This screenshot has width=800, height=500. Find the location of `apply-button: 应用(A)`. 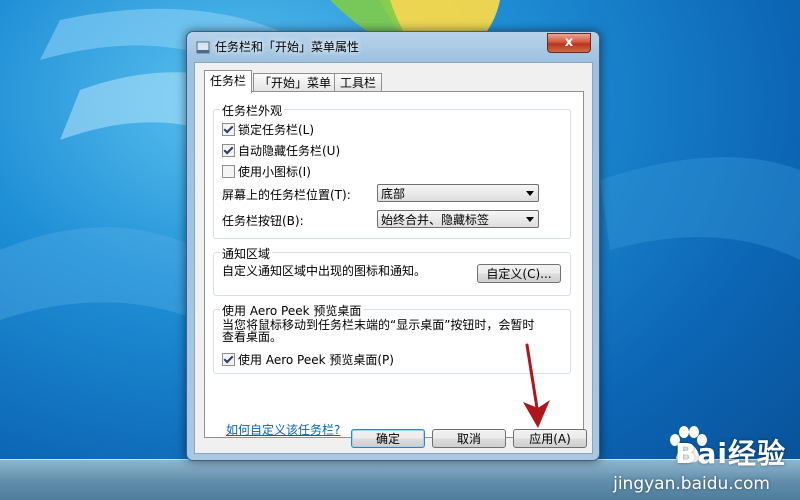

apply-button: 应用(A) is located at coordinates (550, 438).